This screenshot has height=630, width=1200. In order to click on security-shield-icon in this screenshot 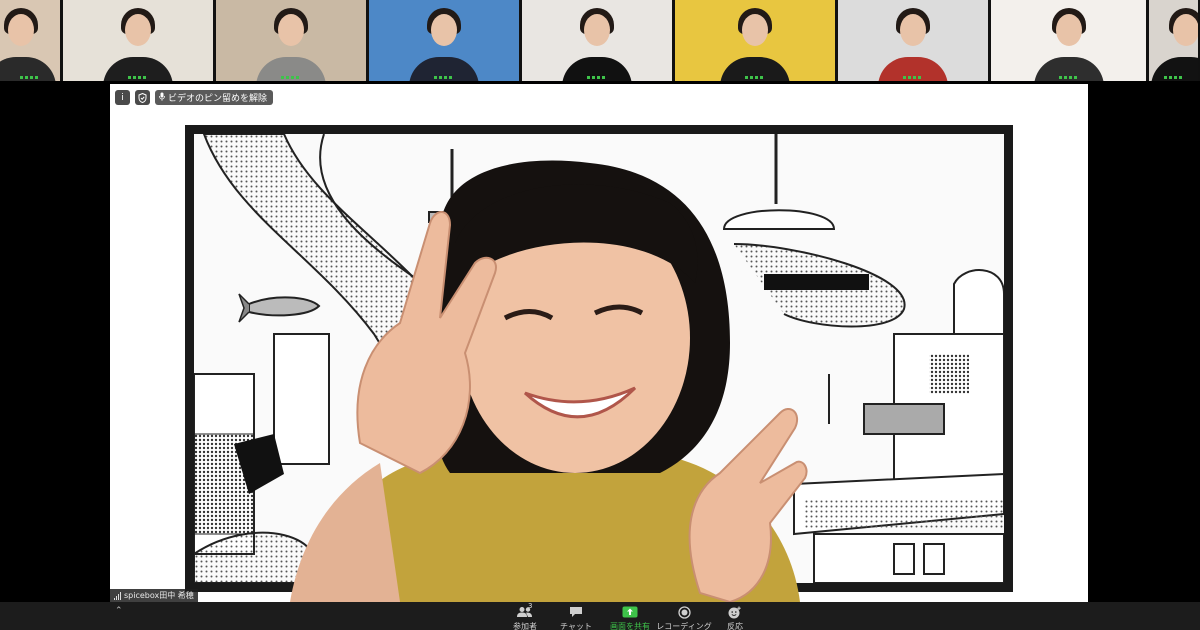, I will do `click(142, 97)`.